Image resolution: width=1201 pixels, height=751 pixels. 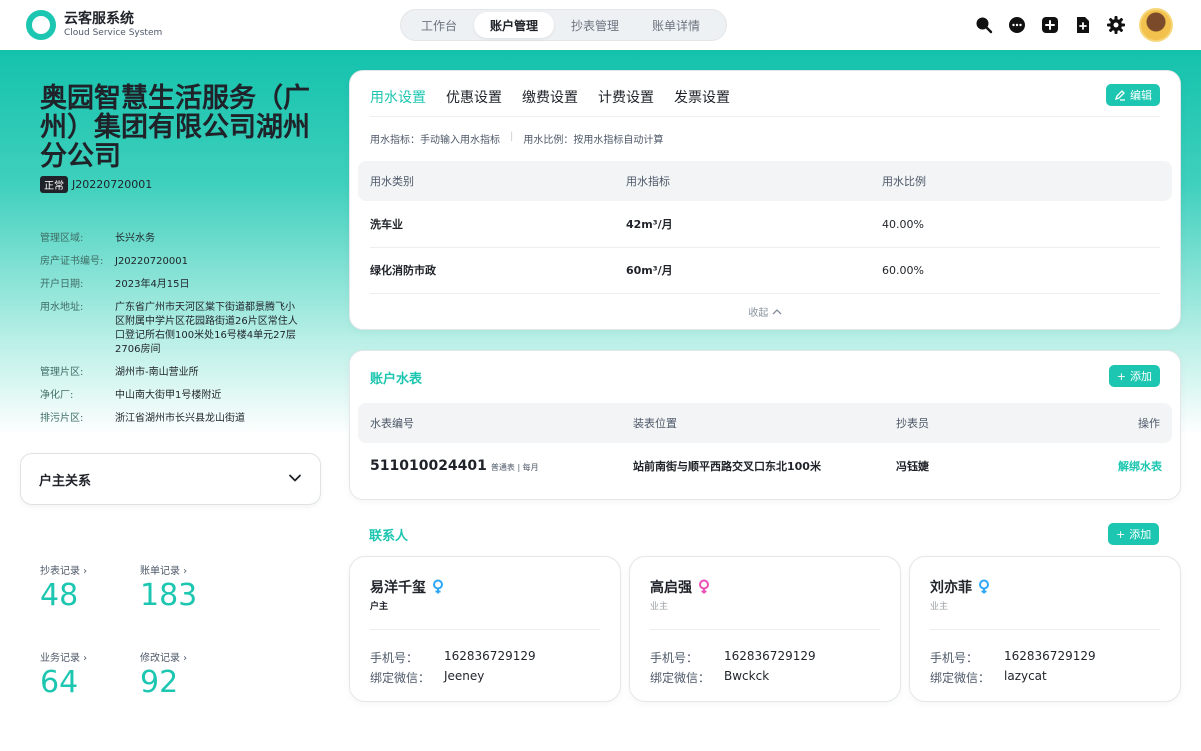 What do you see at coordinates (1083, 25) in the screenshot?
I see `file-add-icon` at bounding box center [1083, 25].